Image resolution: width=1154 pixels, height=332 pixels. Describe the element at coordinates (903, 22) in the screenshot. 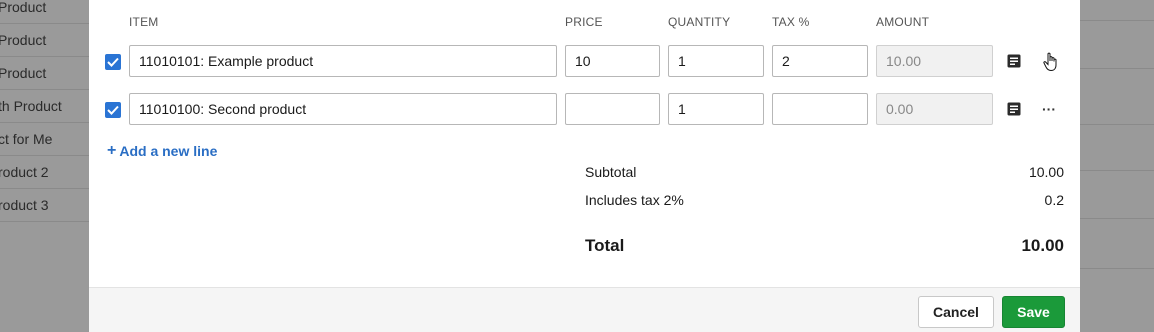

I see `header-amount: AMOUNT` at that location.